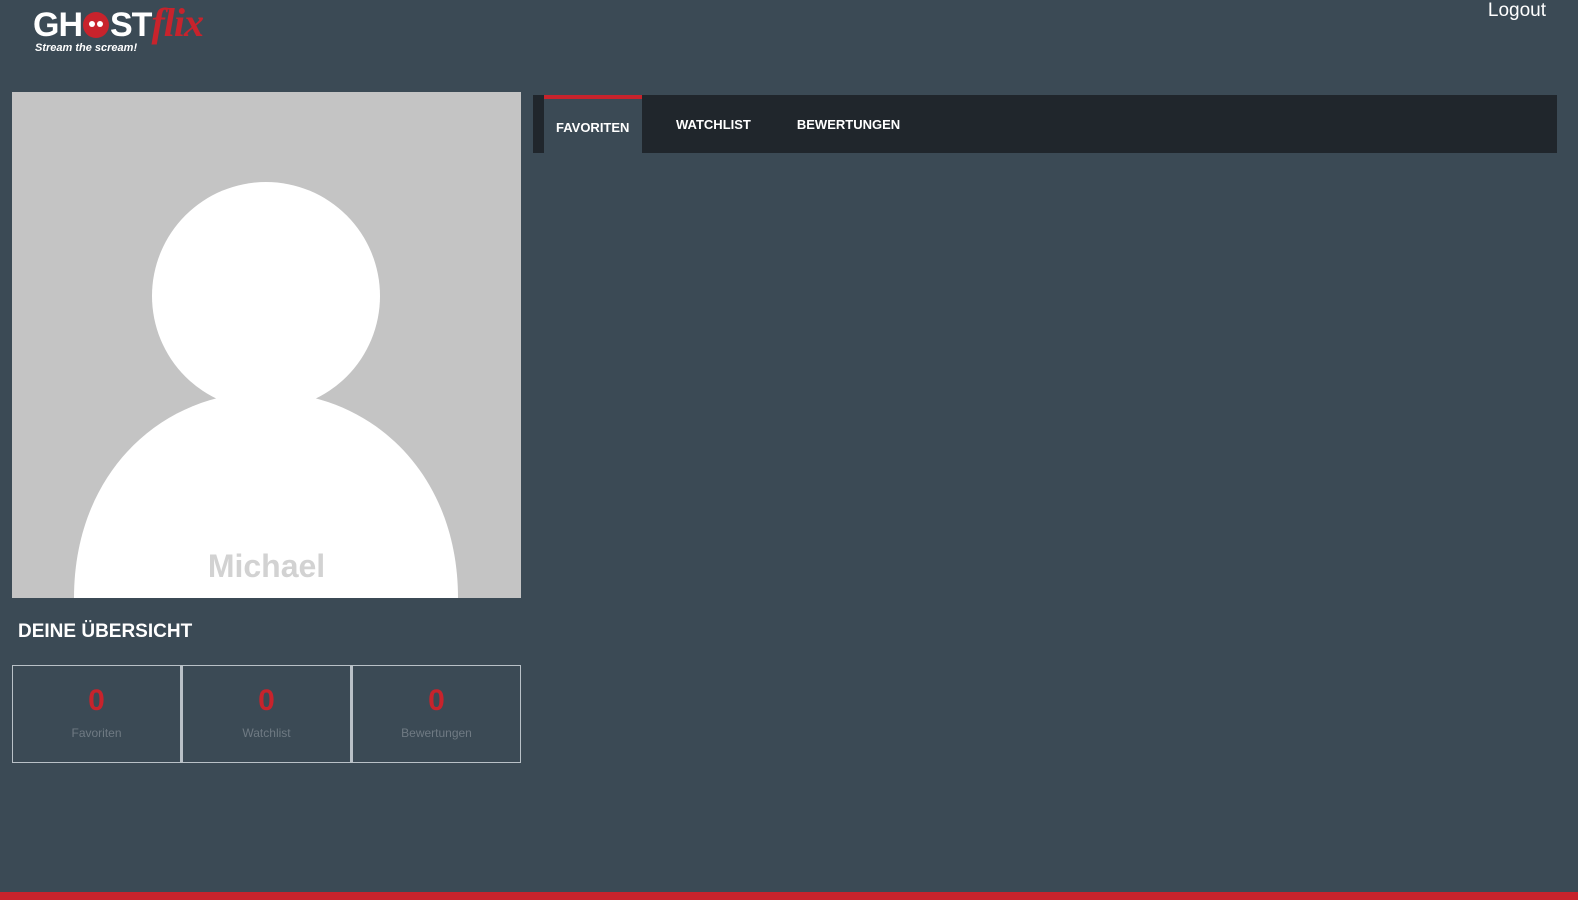  What do you see at coordinates (593, 124) in the screenshot?
I see `tab-favoriten: FAVORITEN` at bounding box center [593, 124].